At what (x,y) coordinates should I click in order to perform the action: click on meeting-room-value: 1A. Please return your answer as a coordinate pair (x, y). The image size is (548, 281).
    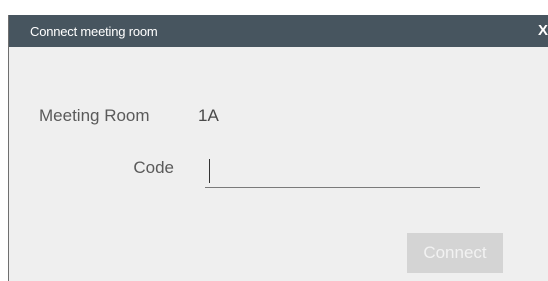
    Looking at the image, I should click on (208, 115).